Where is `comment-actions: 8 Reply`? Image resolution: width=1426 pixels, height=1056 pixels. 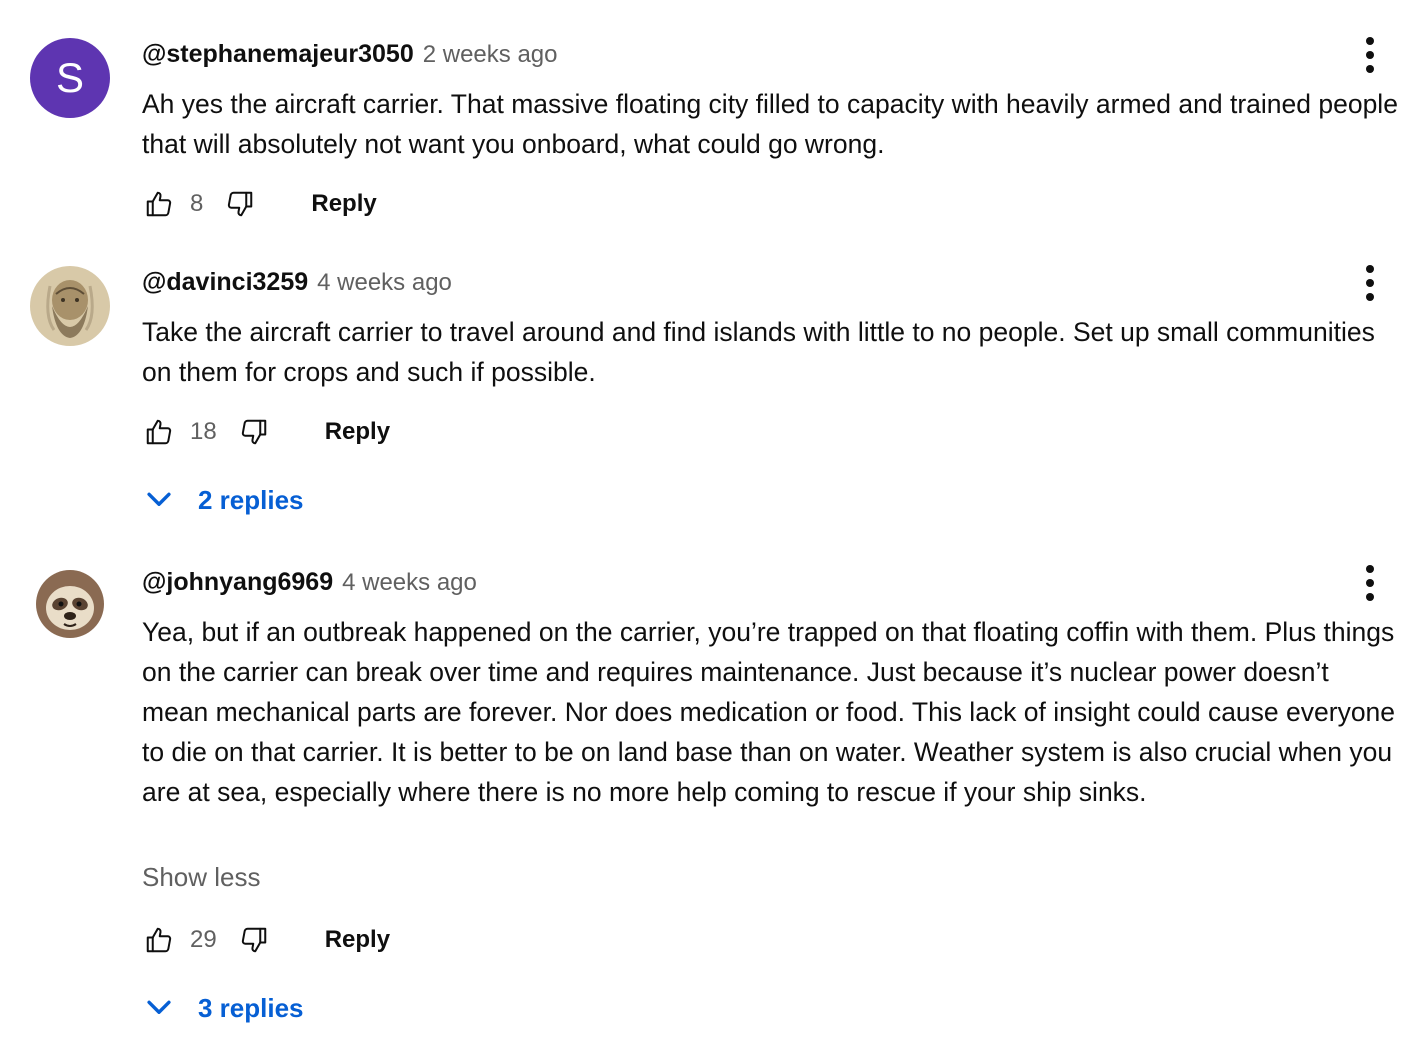 comment-actions: 8 Reply is located at coordinates (259, 204).